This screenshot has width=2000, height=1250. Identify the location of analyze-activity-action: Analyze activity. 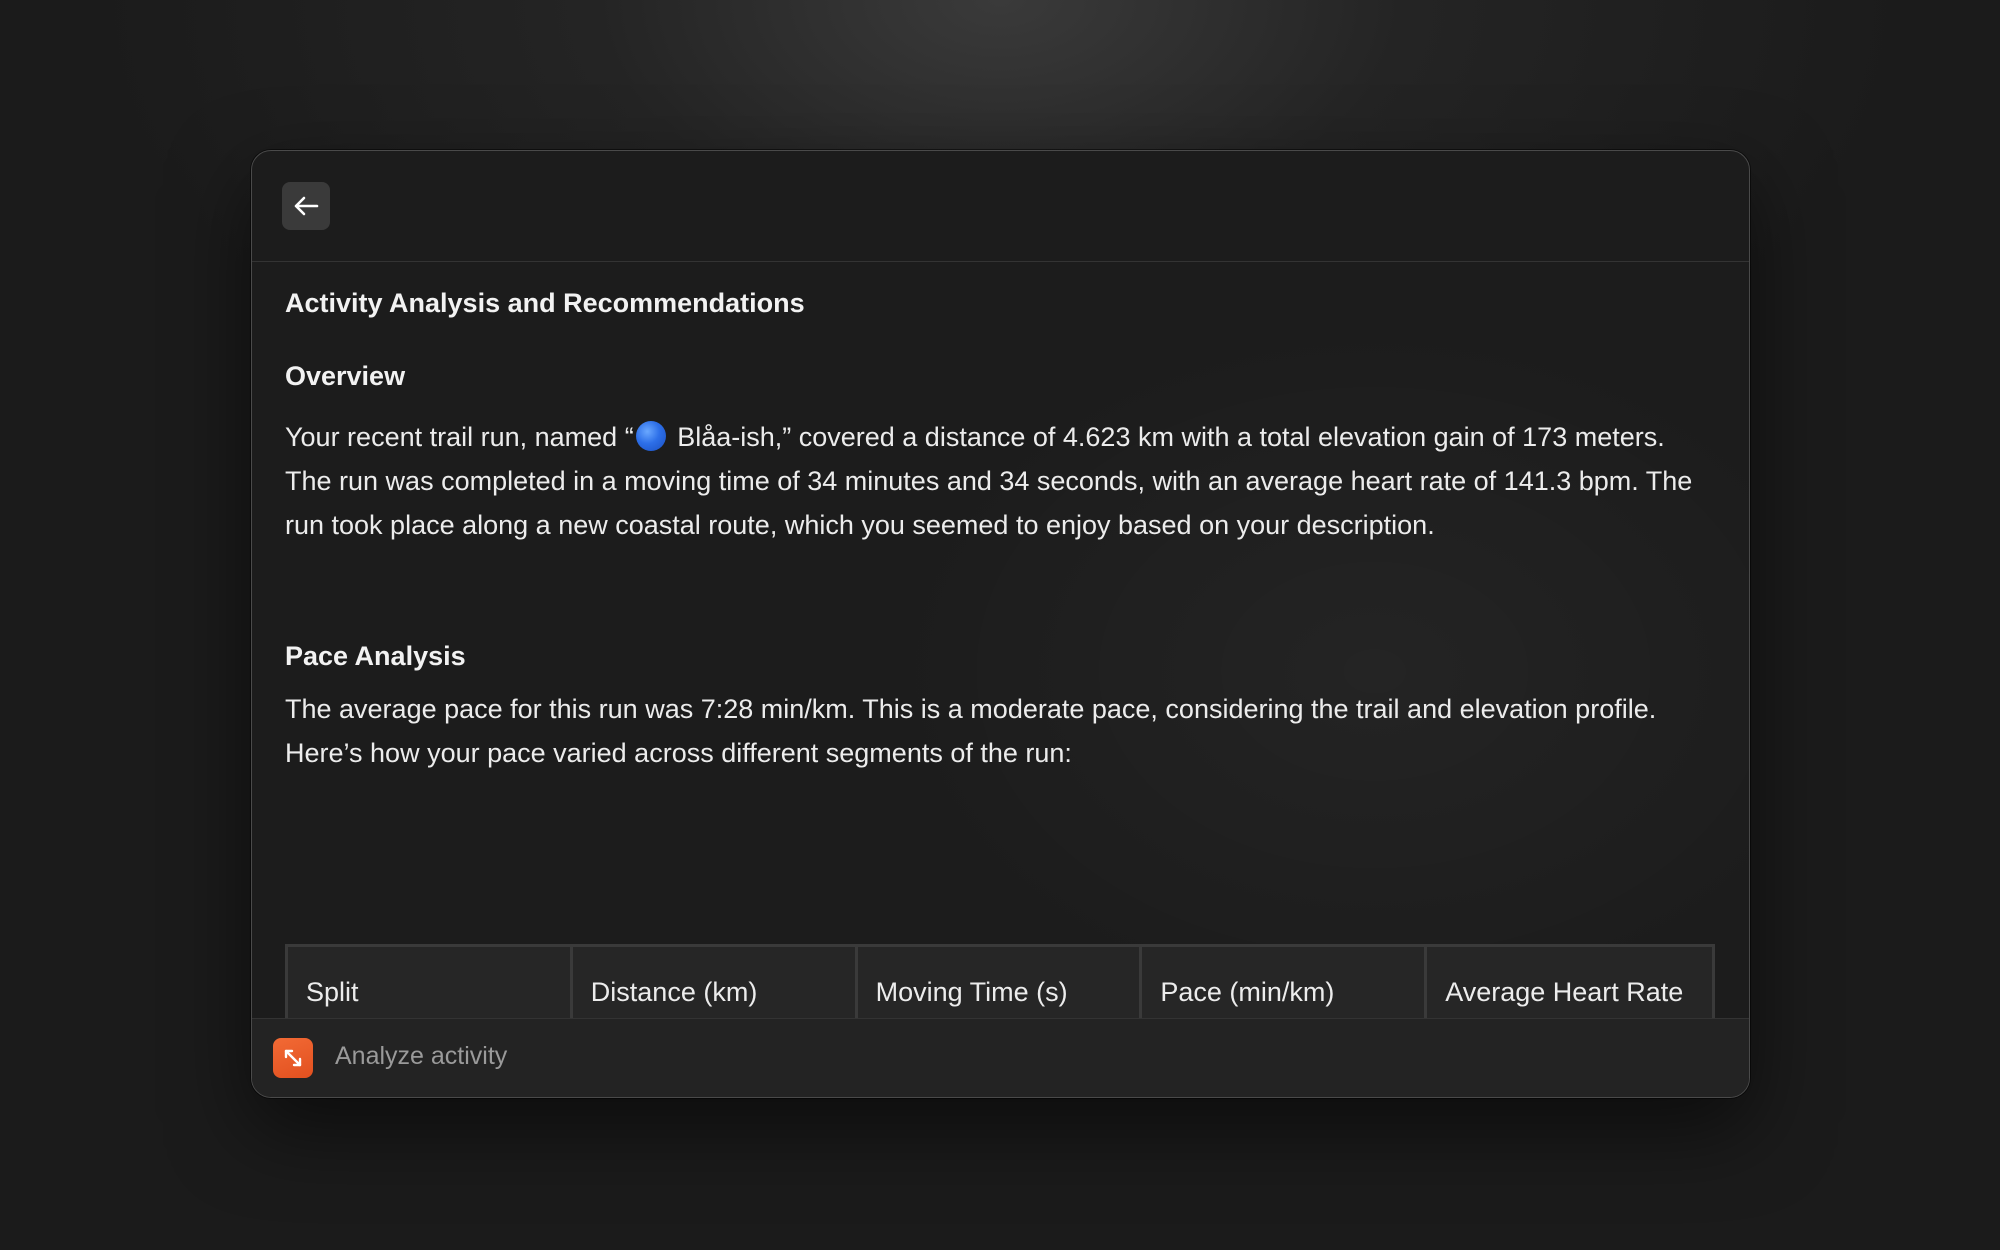
(421, 1056).